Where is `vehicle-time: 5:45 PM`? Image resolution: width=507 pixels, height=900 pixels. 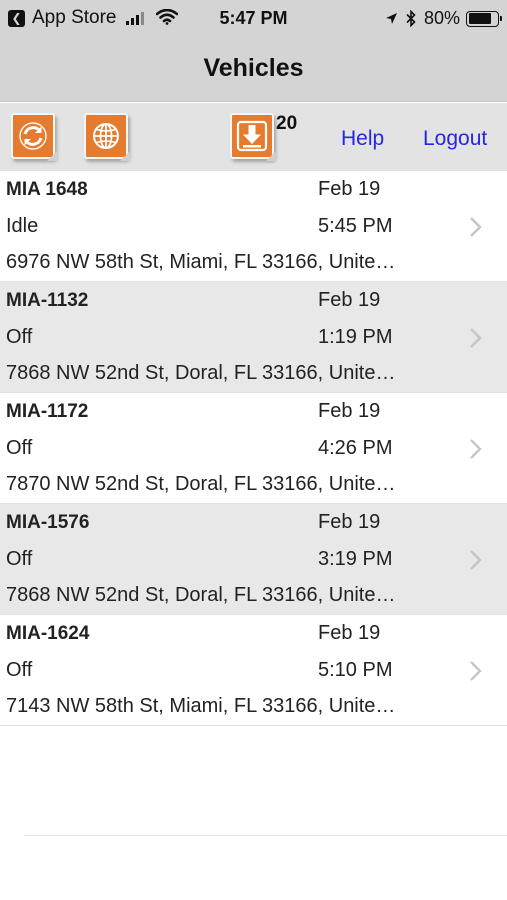
vehicle-time: 5:45 PM is located at coordinates (355, 226).